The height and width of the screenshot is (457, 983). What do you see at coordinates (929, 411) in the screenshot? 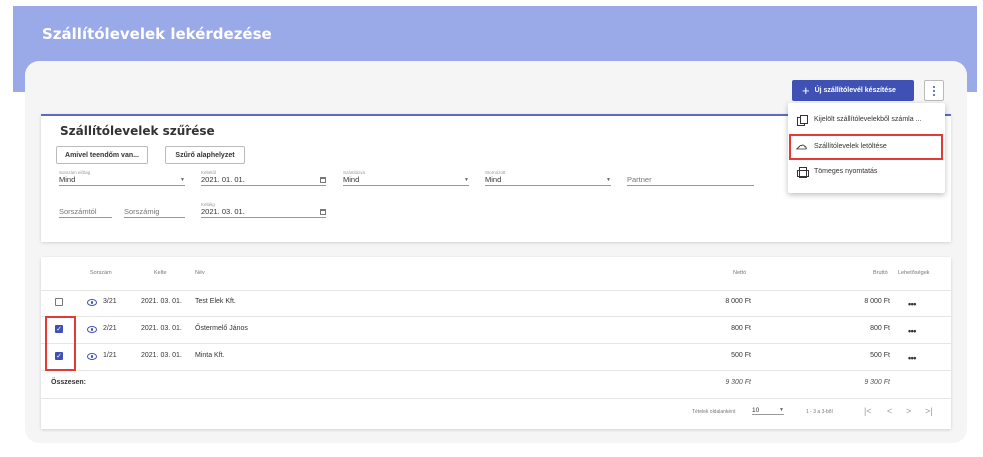
I see `last-page-icon: >|` at bounding box center [929, 411].